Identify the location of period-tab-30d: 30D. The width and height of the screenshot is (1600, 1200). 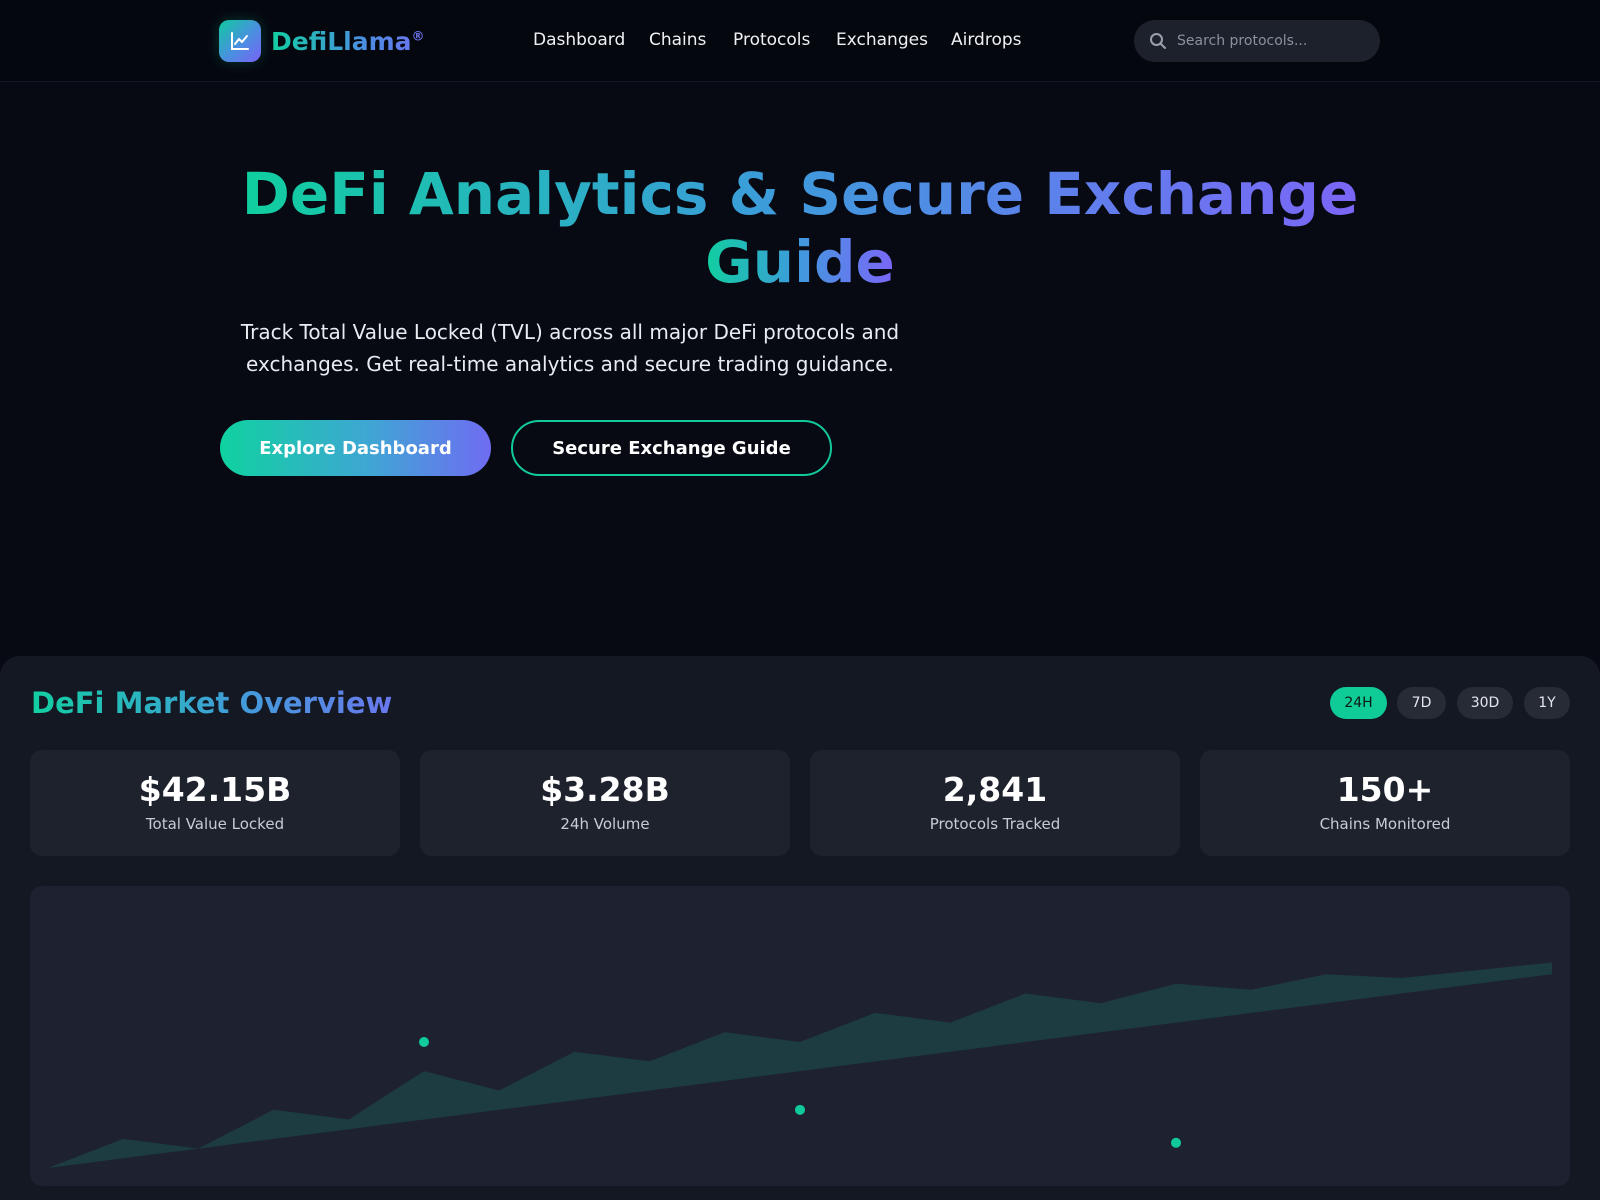
(1485, 703).